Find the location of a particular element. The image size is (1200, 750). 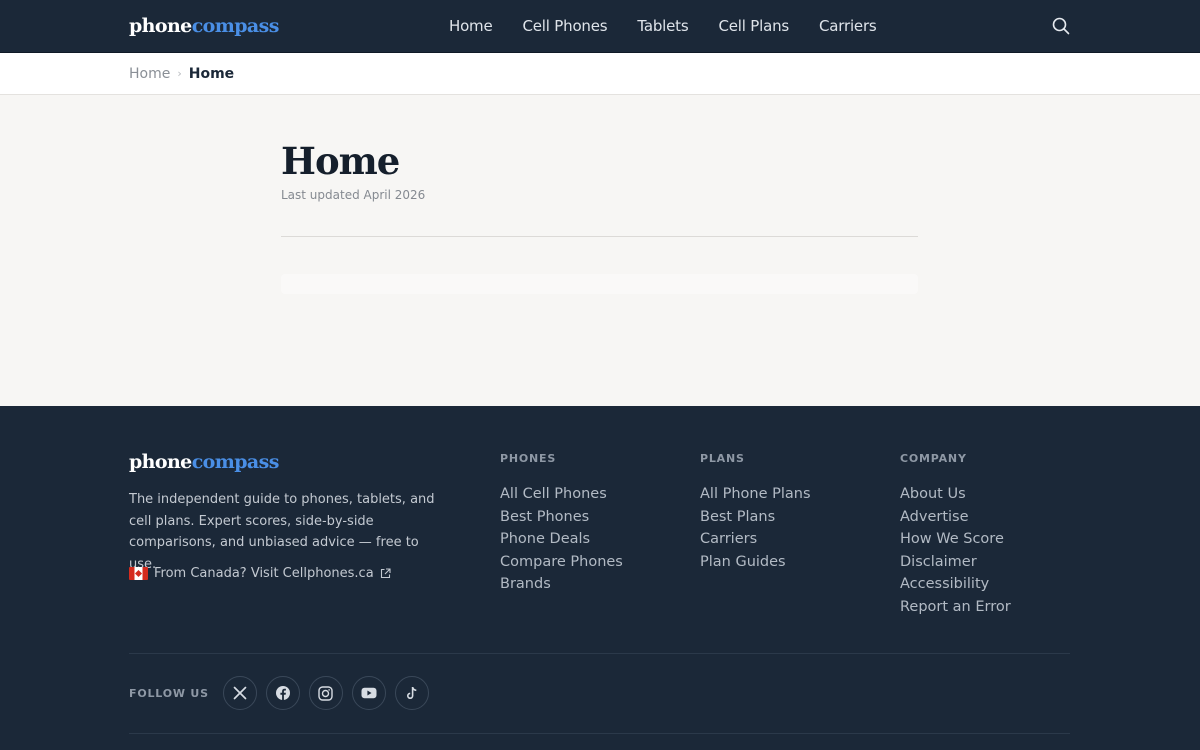

canada-link: From Canada? Visit Cellphones.ca is located at coordinates (260, 573).